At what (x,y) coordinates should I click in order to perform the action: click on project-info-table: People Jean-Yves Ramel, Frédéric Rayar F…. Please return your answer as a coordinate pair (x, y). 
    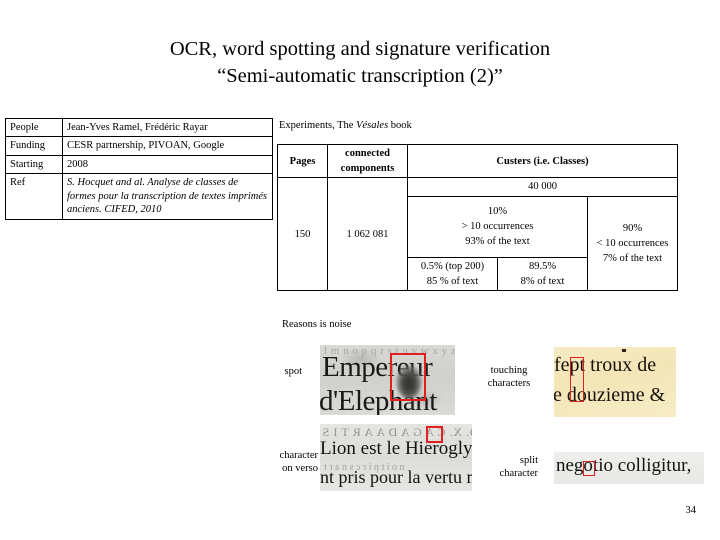
    Looking at the image, I should click on (139, 168).